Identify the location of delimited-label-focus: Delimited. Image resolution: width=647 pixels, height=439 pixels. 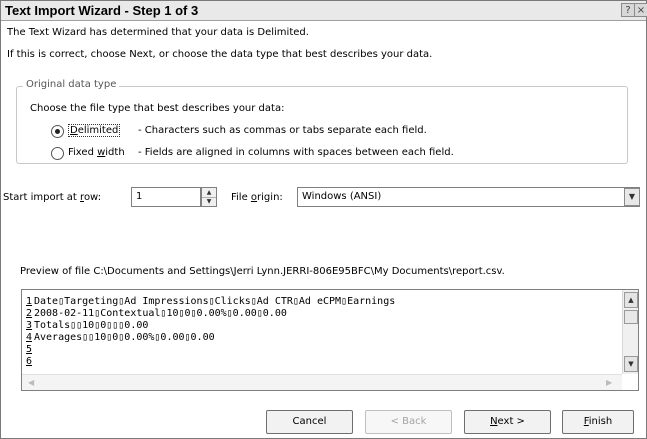
(94, 130).